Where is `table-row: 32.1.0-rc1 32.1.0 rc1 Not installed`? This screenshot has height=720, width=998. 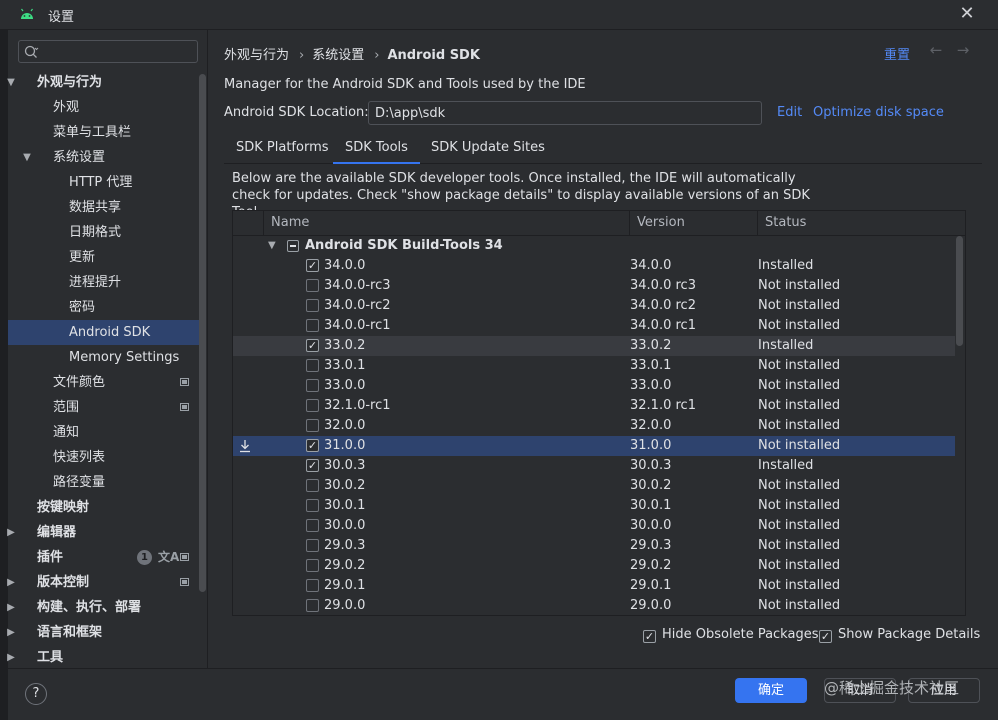
table-row: 32.1.0-rc1 32.1.0 rc1 Not installed is located at coordinates (594, 406).